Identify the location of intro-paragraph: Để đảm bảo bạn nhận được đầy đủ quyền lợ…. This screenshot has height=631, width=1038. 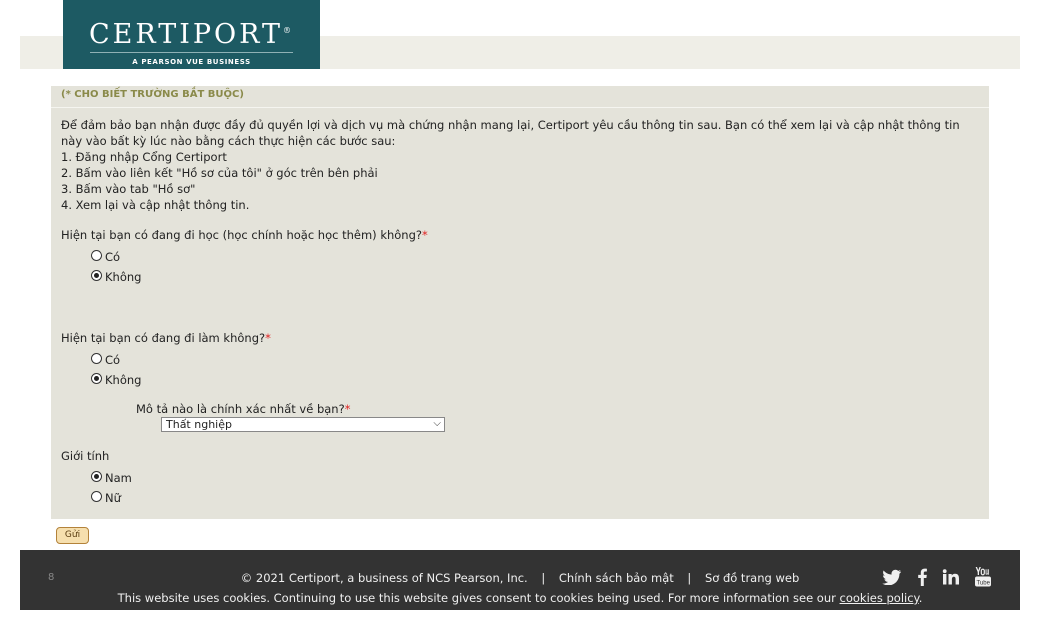
(510, 133).